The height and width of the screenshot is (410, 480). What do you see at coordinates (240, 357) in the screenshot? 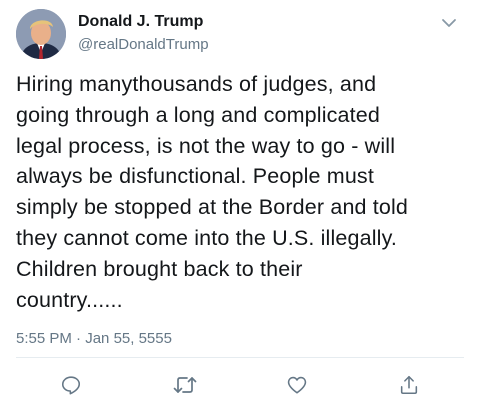
I see `divider` at bounding box center [240, 357].